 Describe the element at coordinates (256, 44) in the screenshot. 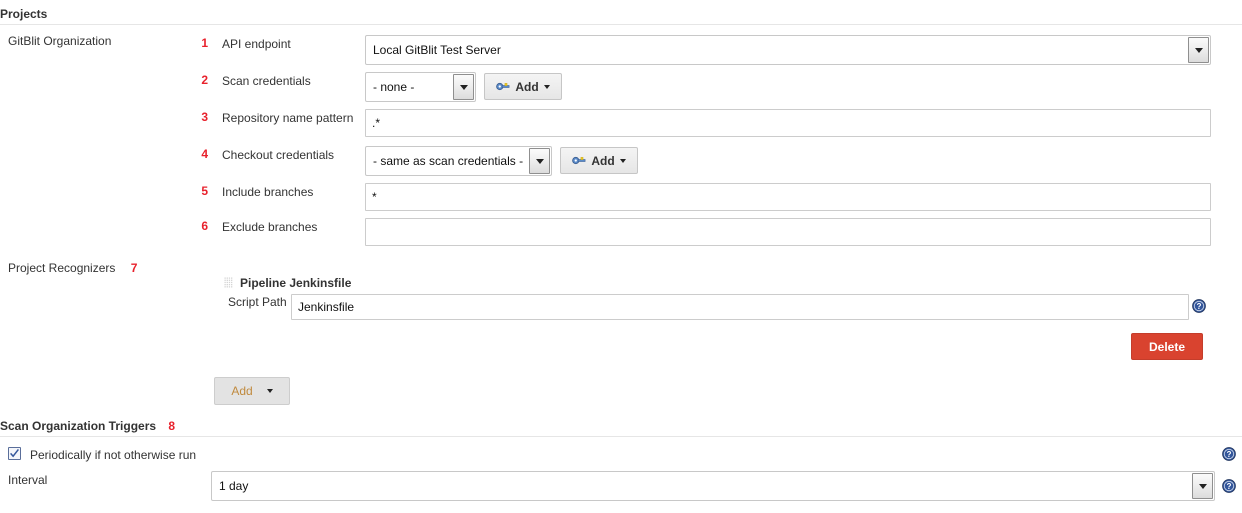

I see `api-endpoint-label: API endpoint` at that location.